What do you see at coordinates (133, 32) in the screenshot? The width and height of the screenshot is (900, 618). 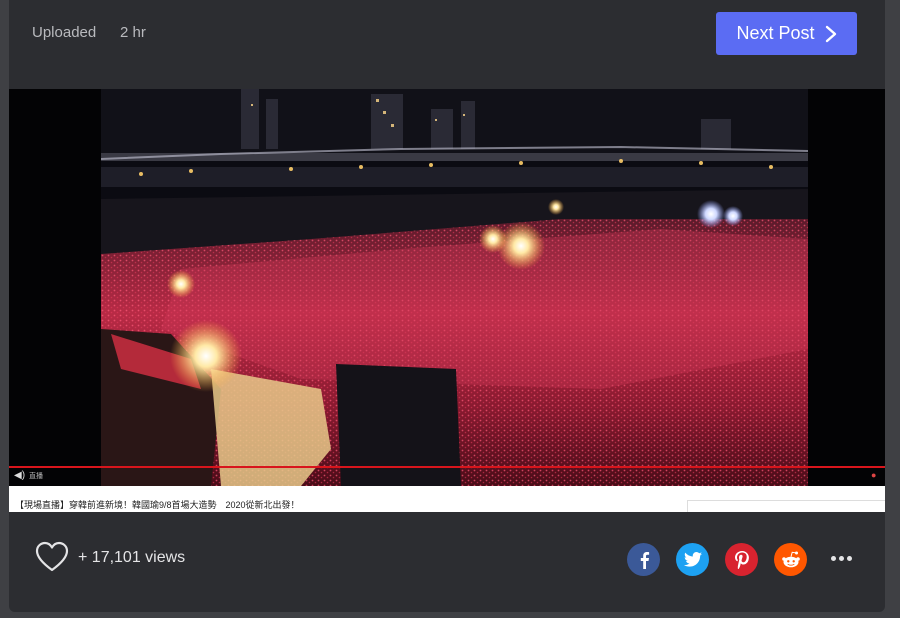 I see `upload-time: 2 hr` at bounding box center [133, 32].